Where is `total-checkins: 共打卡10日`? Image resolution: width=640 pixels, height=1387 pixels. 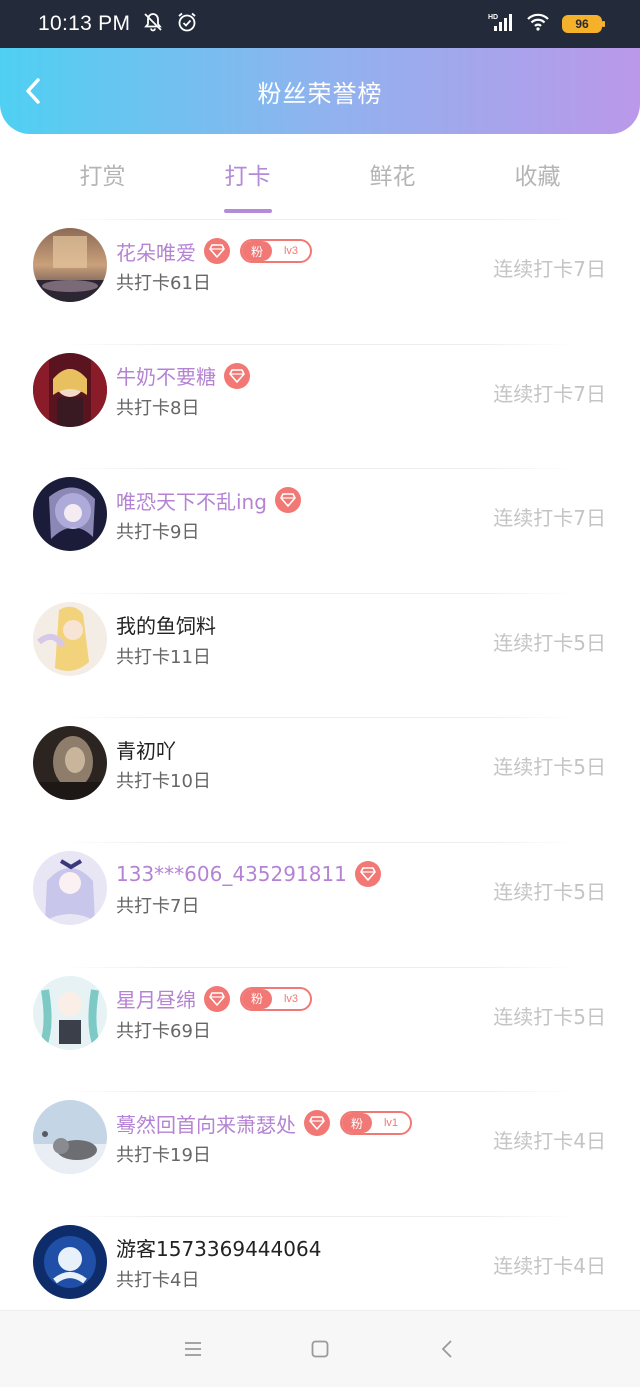
total-checkins: 共打卡10日 is located at coordinates (163, 782).